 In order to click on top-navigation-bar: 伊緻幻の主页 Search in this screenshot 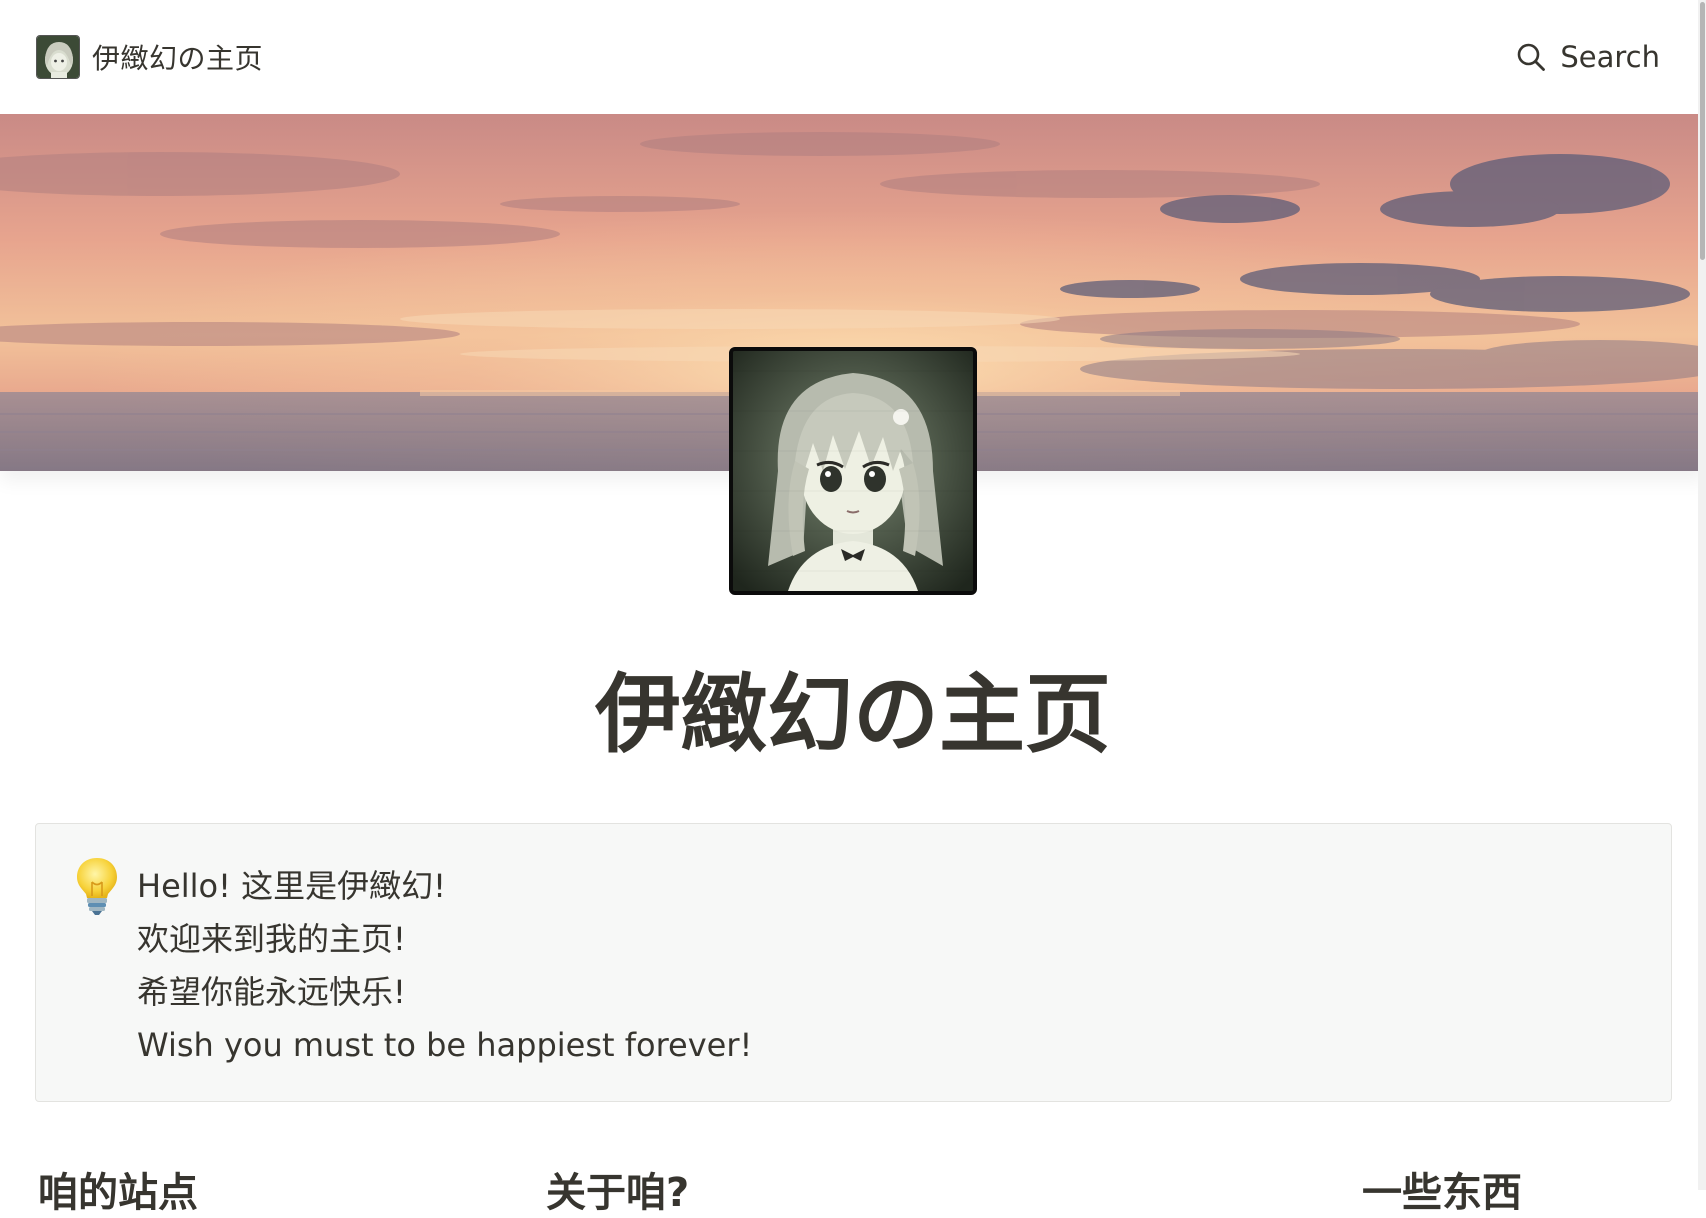, I will do `click(853, 57)`.